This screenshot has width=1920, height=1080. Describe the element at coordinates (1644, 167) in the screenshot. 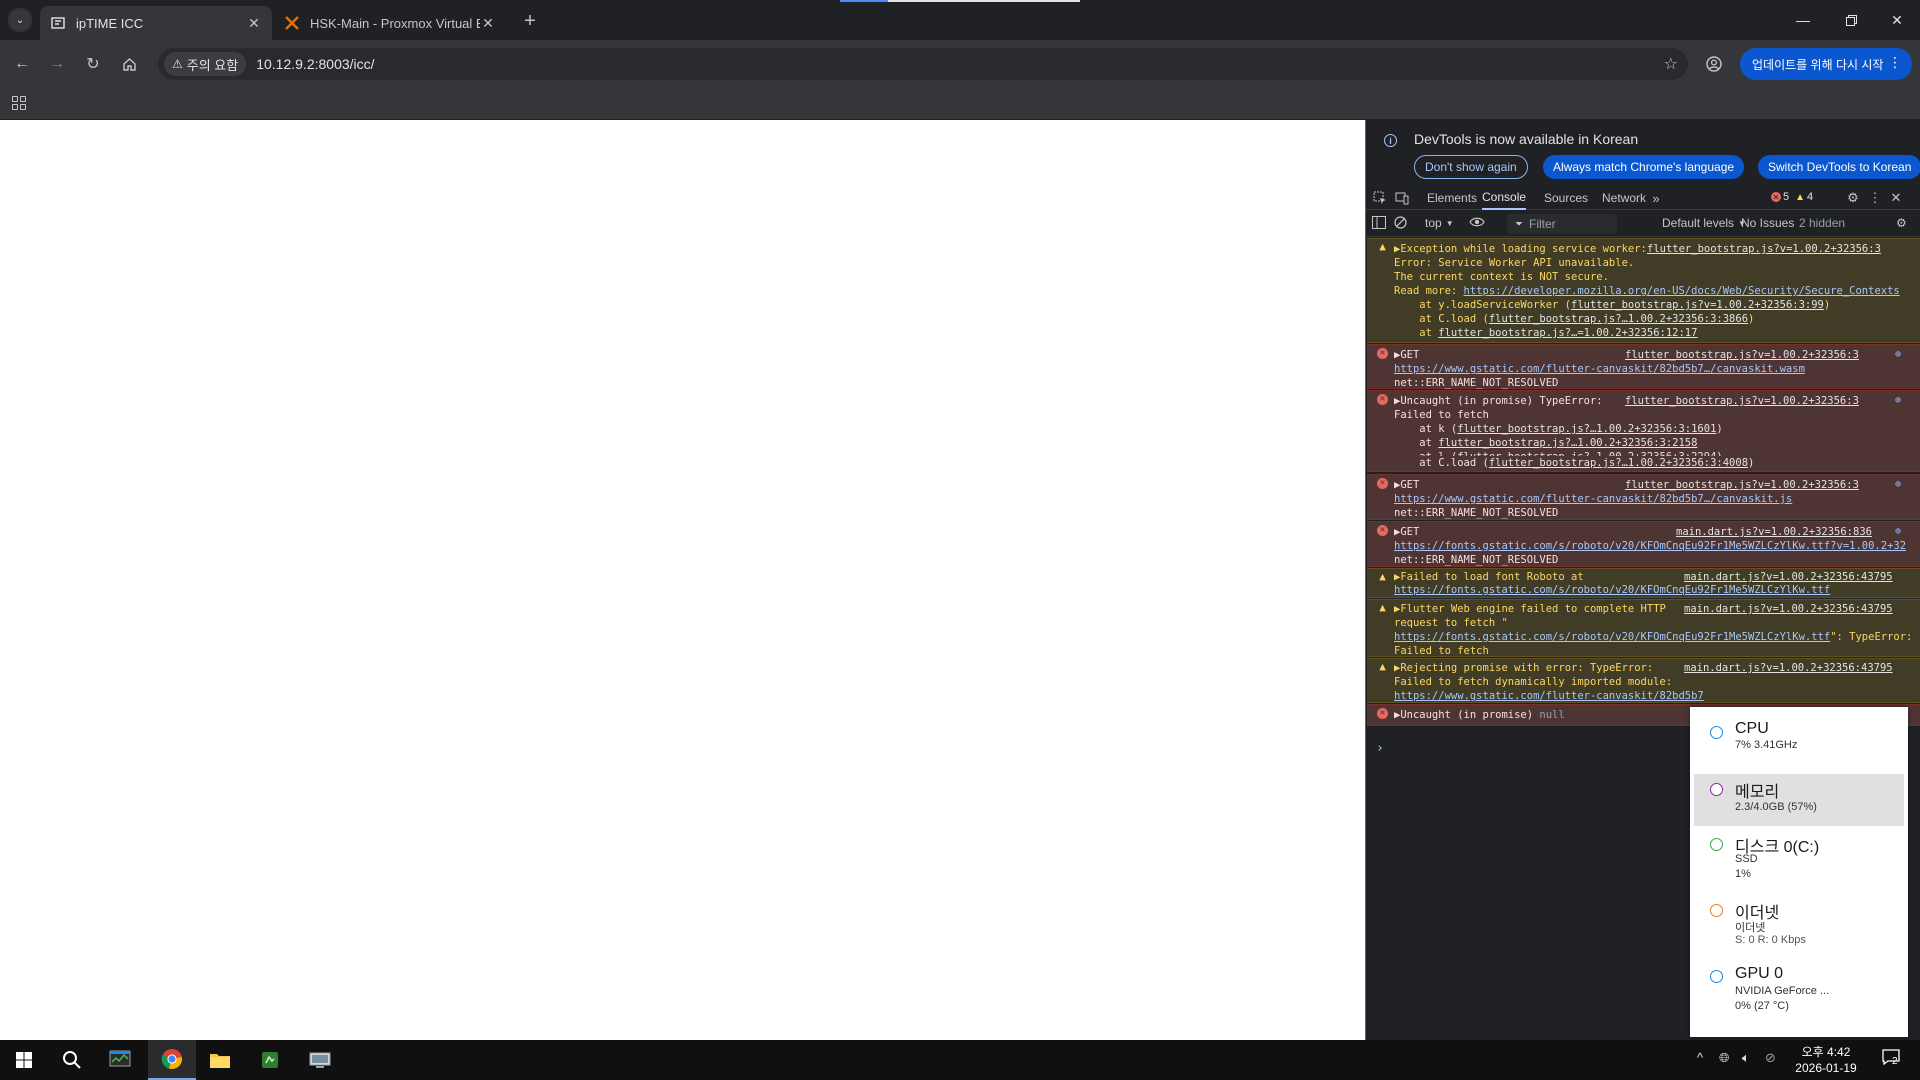

I see `match-chrome-language-button: Always match Chrome's language` at that location.